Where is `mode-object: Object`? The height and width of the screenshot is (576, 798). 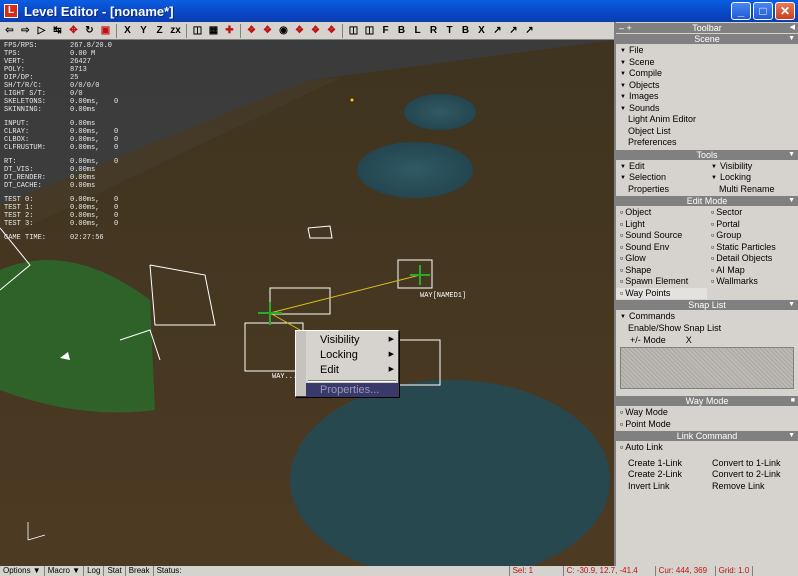
mode-object: Object is located at coordinates (661, 213).